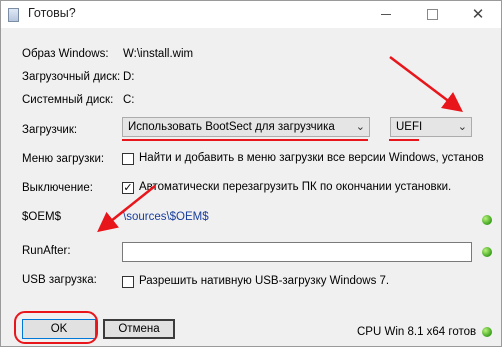 This screenshot has height=347, width=502. I want to click on loader-select-value: Использовать BootSect для загрузчика, so click(231, 127).